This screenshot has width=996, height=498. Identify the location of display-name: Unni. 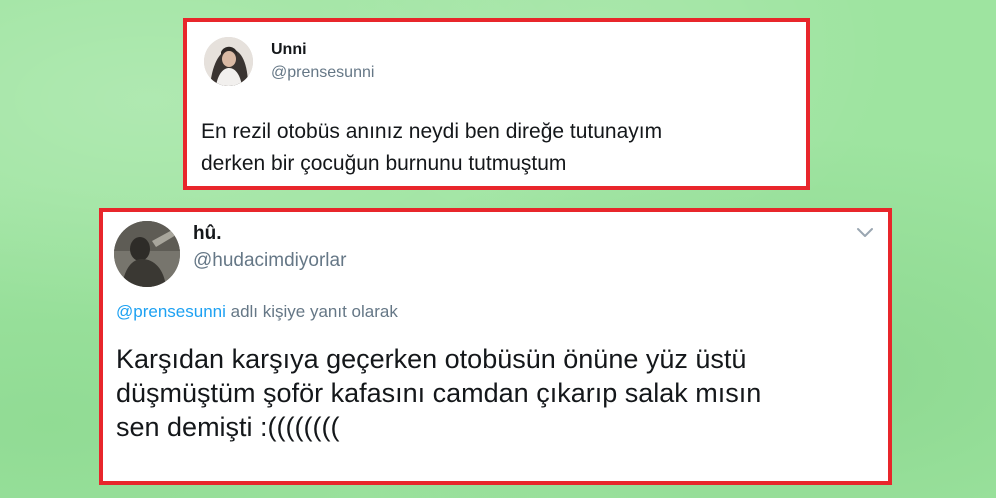
(289, 50).